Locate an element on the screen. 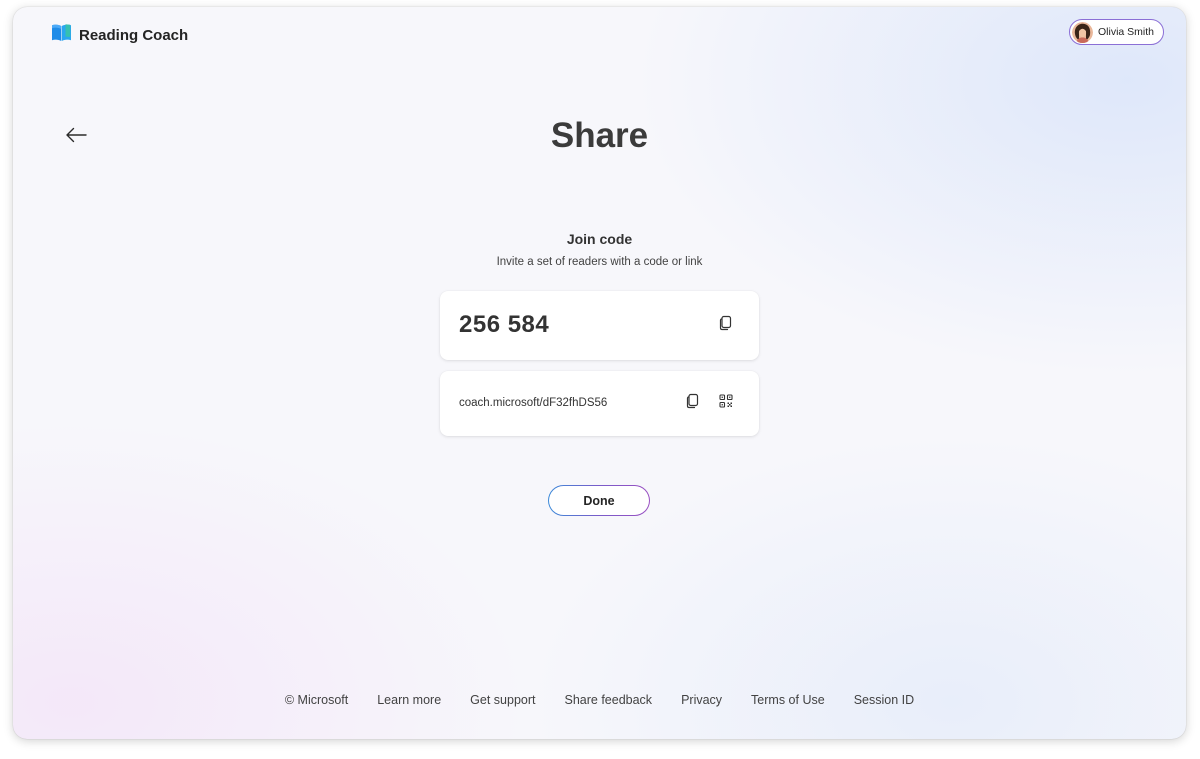 Image resolution: width=1200 pixels, height=759 pixels. app-title: Reading Coach is located at coordinates (134, 35).